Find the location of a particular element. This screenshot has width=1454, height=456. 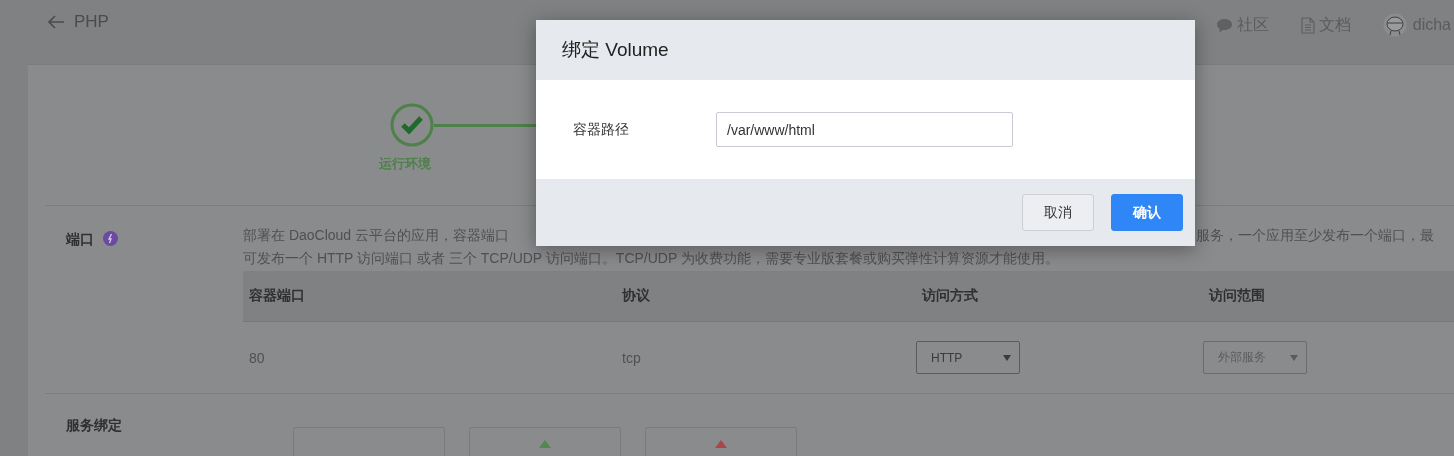

back-arrow-icon is located at coordinates (56, 22).